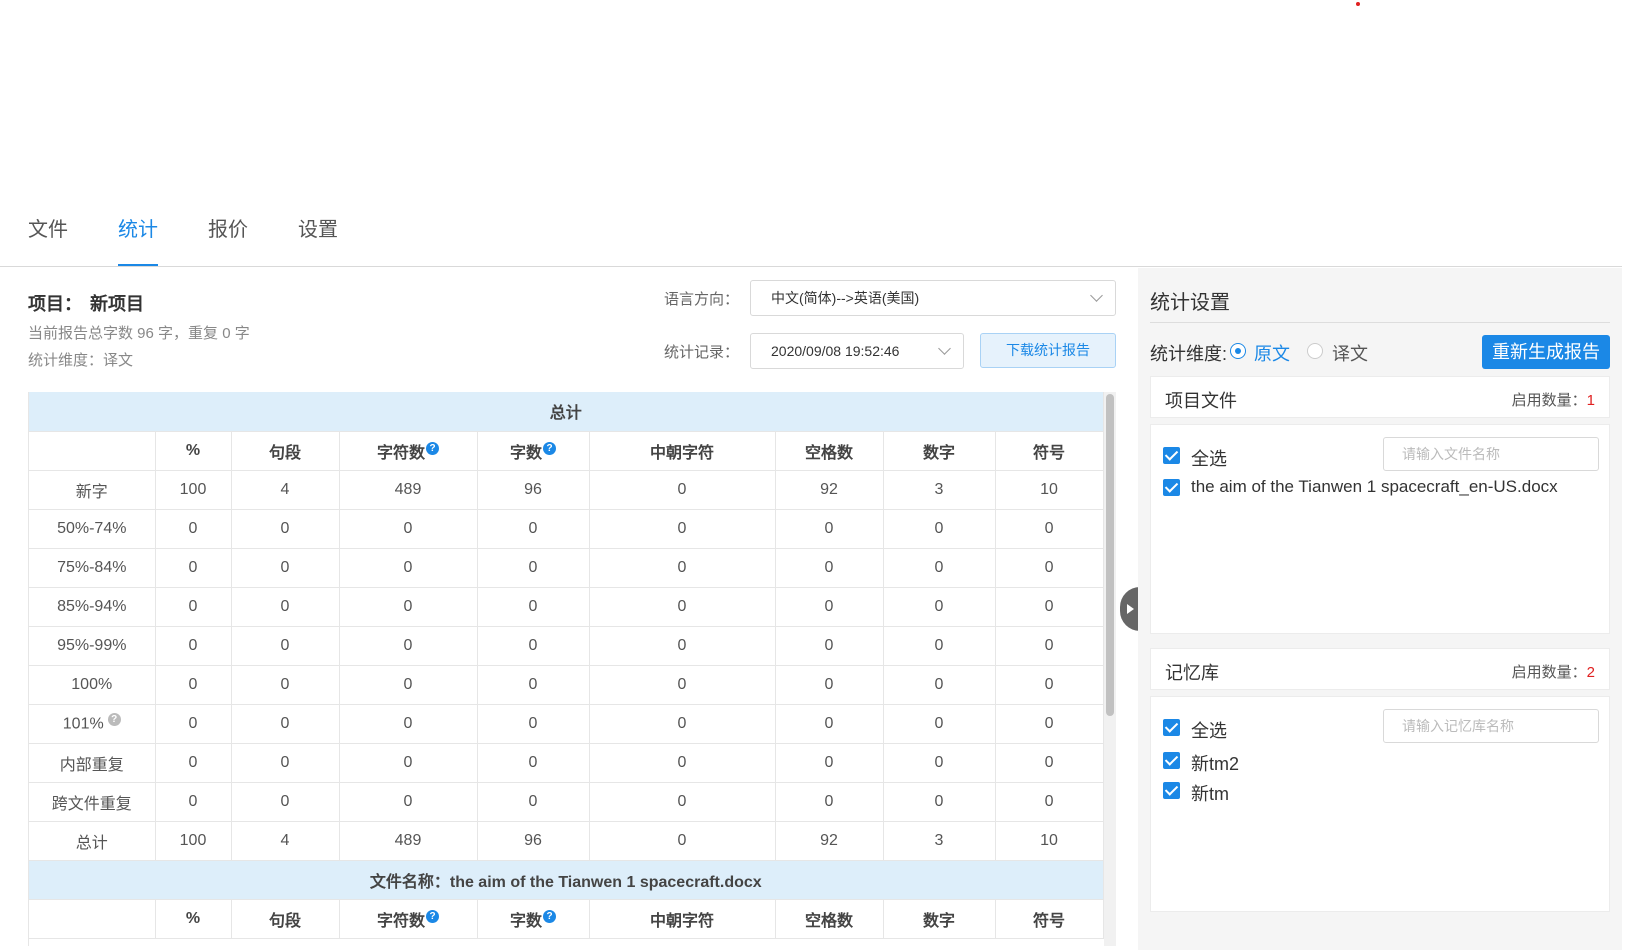 This screenshot has width=1631, height=950. I want to click on settings-divider, so click(1380, 322).